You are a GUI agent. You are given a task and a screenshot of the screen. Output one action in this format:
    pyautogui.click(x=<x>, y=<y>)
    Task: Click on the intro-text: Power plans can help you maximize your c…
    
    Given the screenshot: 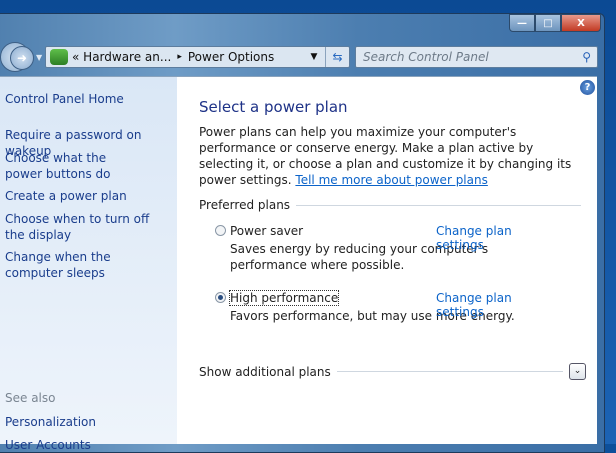 What is the action you would take?
    pyautogui.click(x=394, y=156)
    